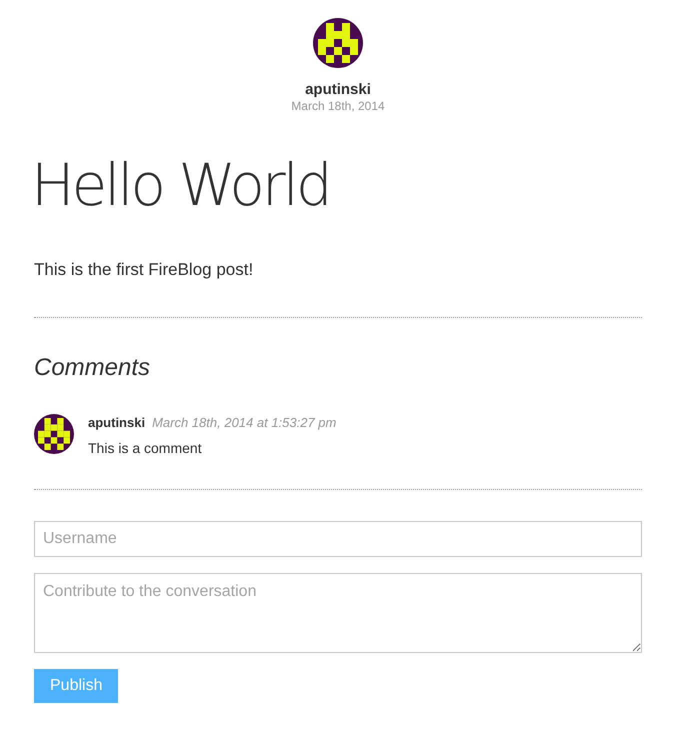 The width and height of the screenshot is (680, 731). Describe the element at coordinates (338, 539) in the screenshot. I see `username-field: Username` at that location.